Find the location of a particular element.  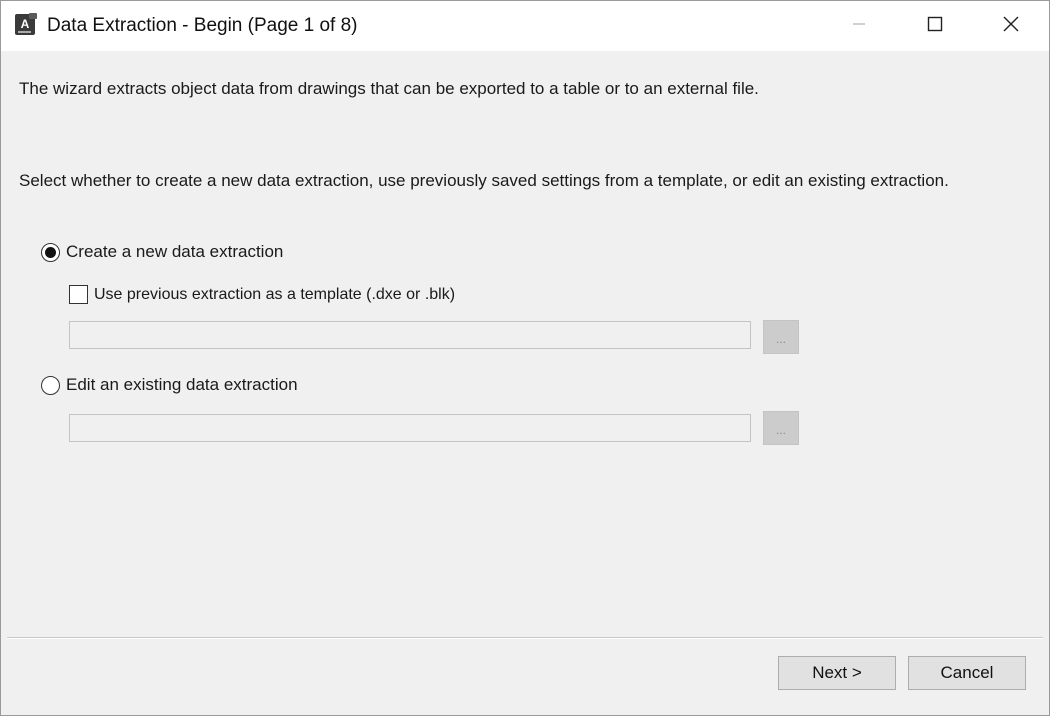

maximize-icon is located at coordinates (935, 26).